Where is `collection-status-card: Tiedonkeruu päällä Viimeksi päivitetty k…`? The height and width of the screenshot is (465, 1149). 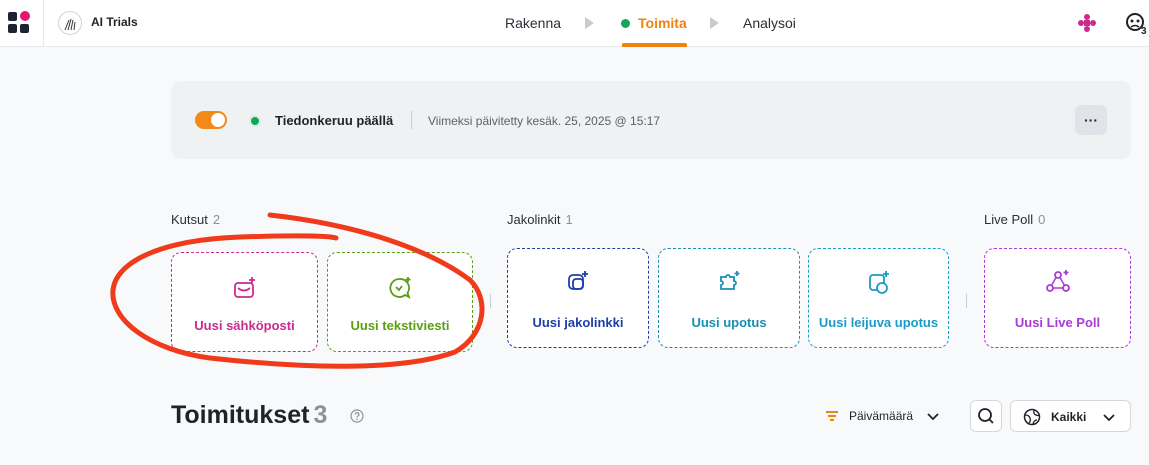
collection-status-card: Tiedonkeruu päällä Viimeksi päivitetty k… is located at coordinates (651, 120).